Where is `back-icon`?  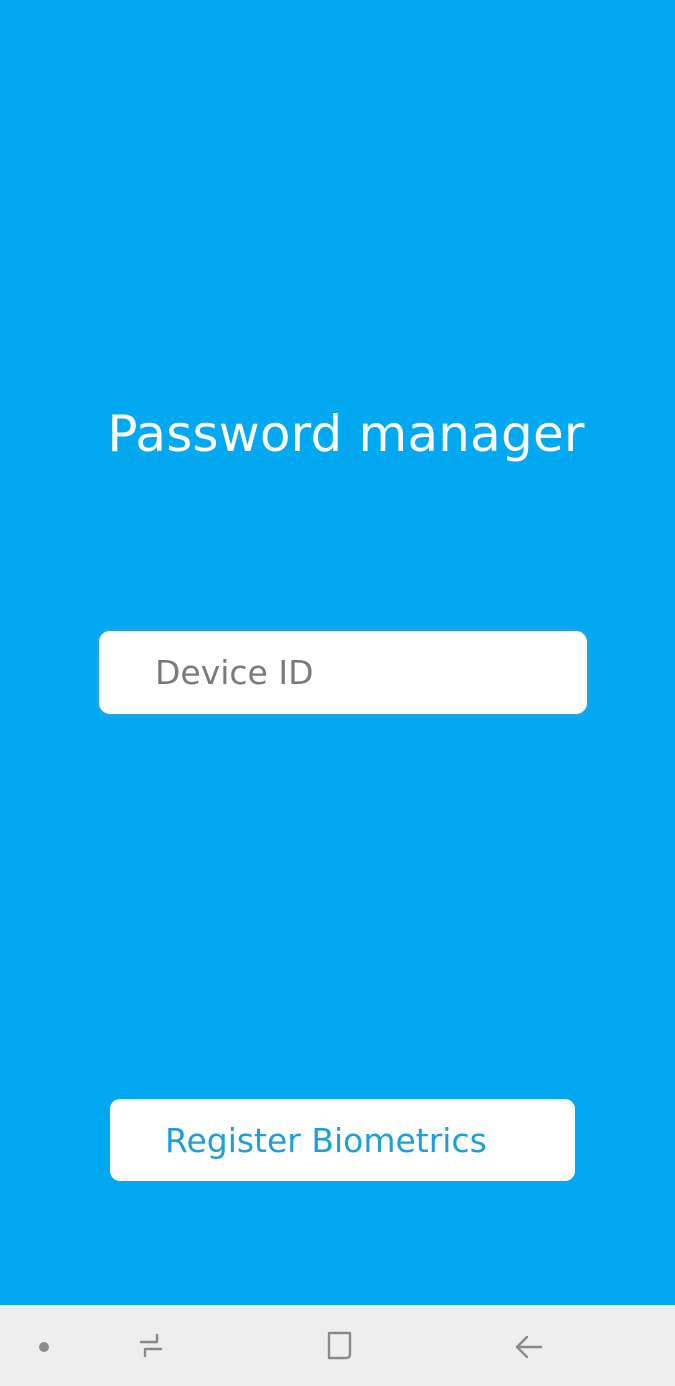
back-icon is located at coordinates (528, 1345).